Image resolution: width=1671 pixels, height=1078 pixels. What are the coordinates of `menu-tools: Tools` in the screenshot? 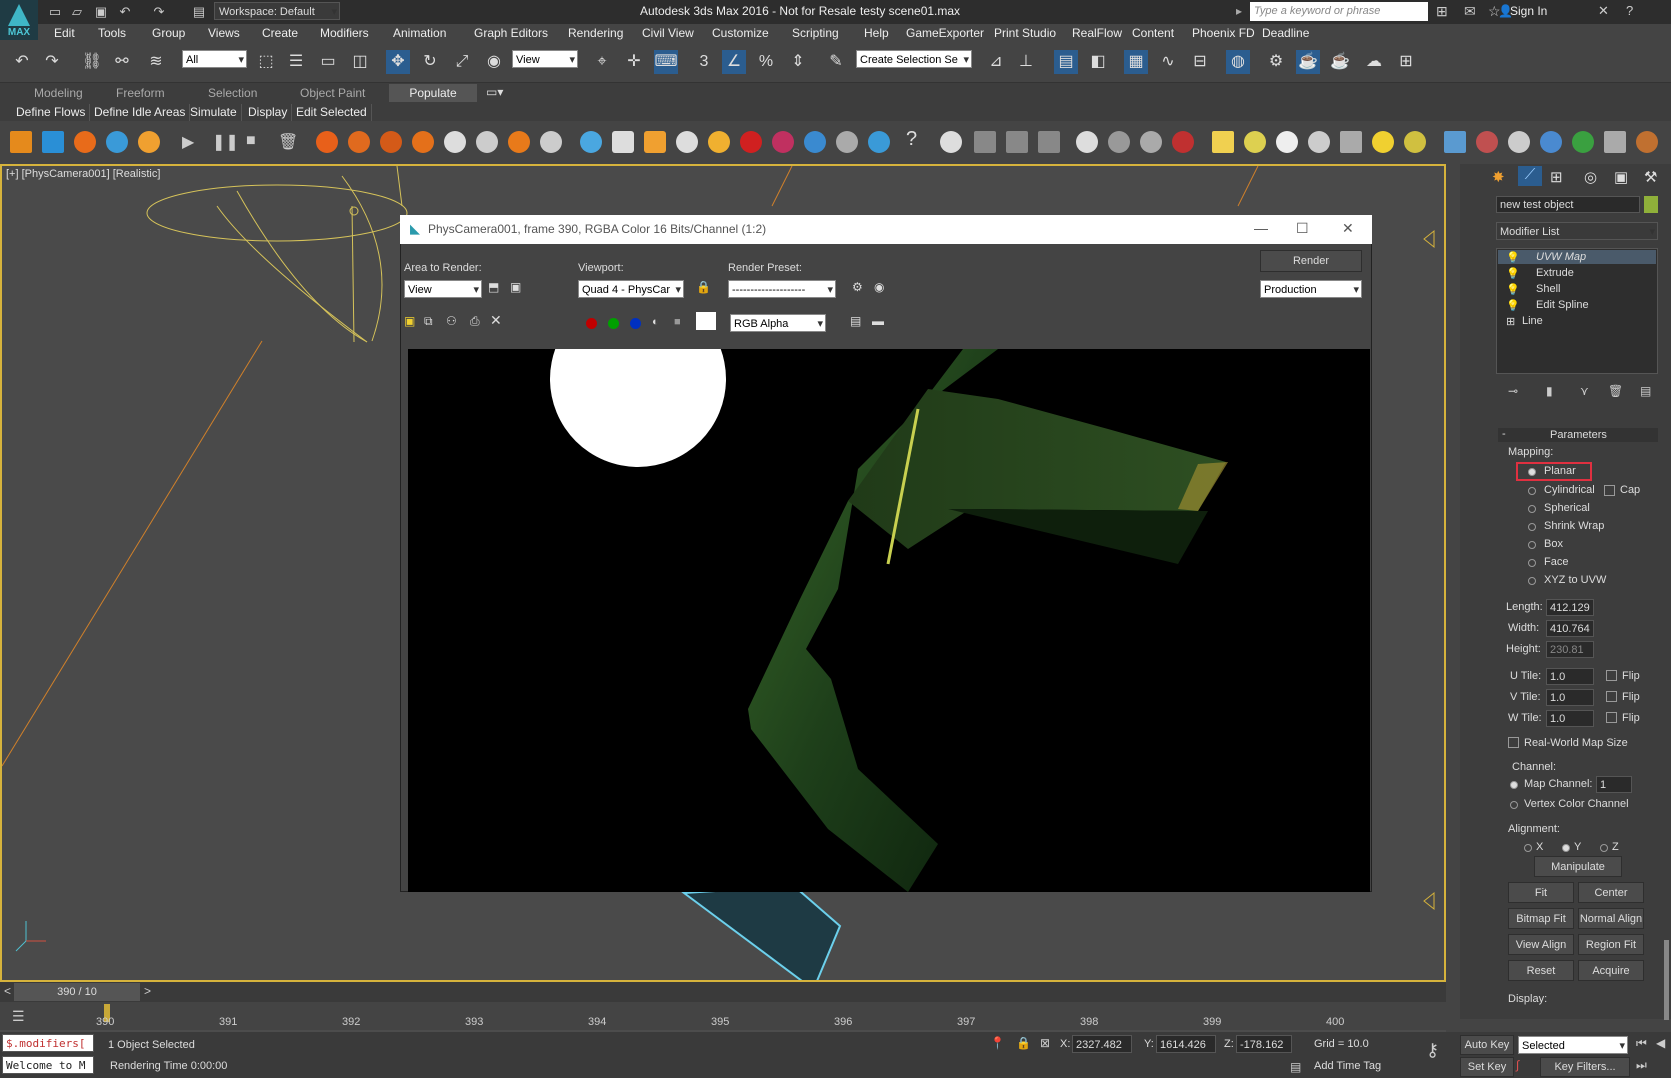 It's located at (112, 33).